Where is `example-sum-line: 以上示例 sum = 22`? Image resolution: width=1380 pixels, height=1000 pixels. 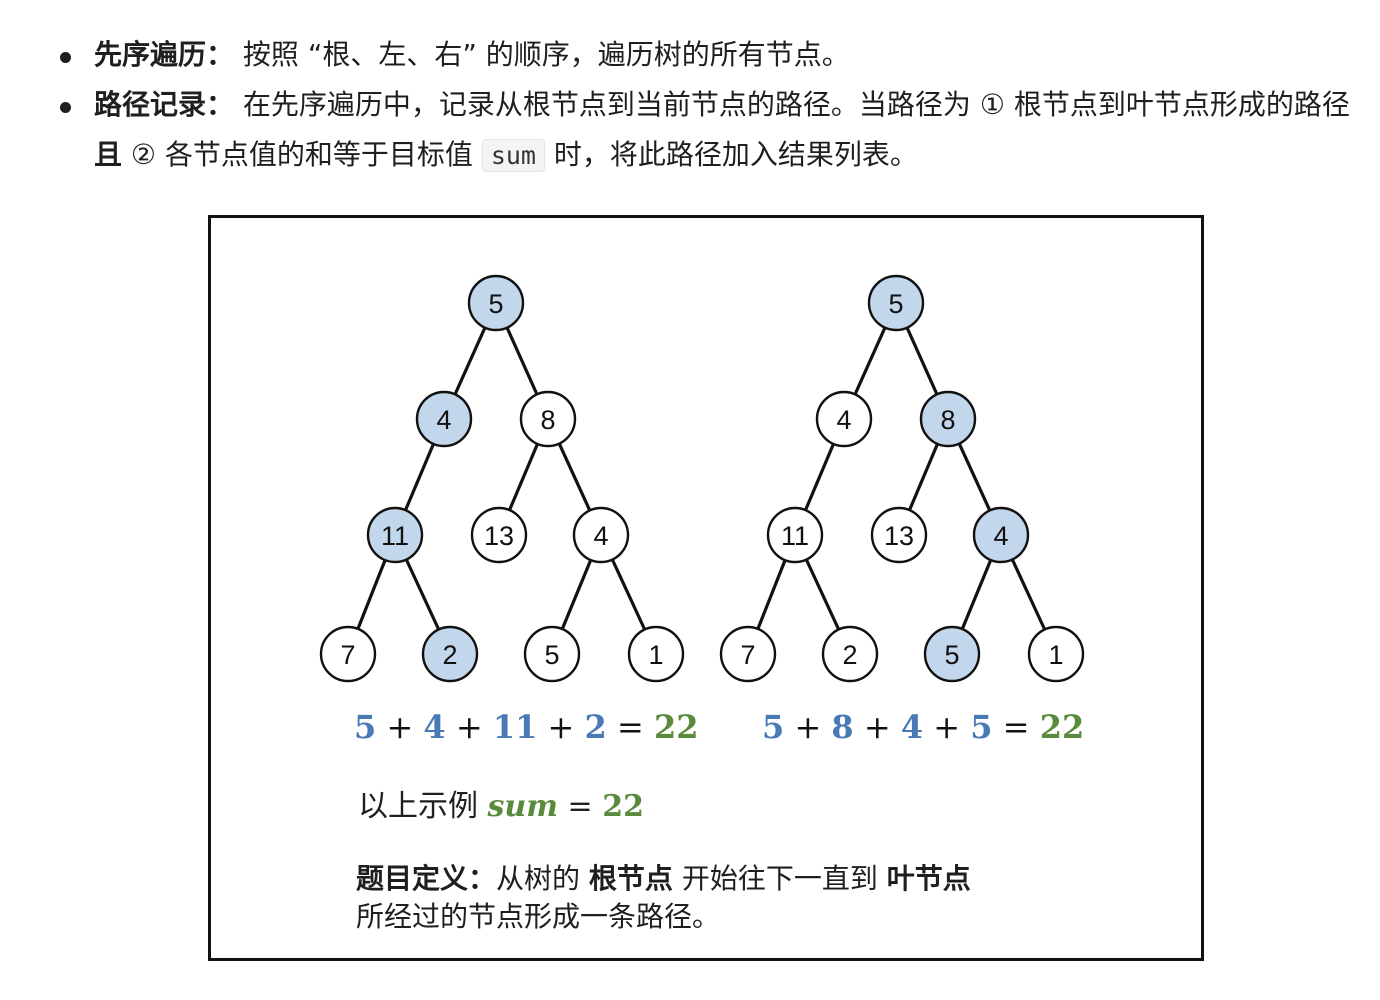 example-sum-line: 以上示例 sum = 22 is located at coordinates (501, 806).